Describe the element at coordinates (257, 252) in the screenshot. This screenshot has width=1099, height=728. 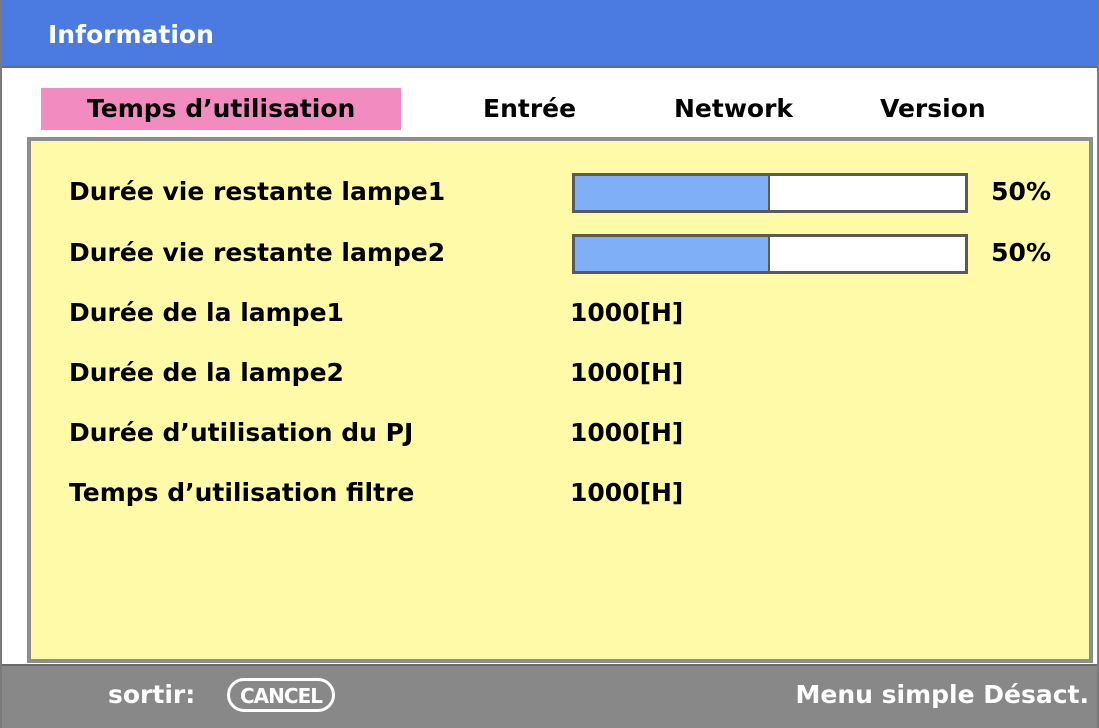
I see `row-label: Durée vie restante lampe2` at that location.